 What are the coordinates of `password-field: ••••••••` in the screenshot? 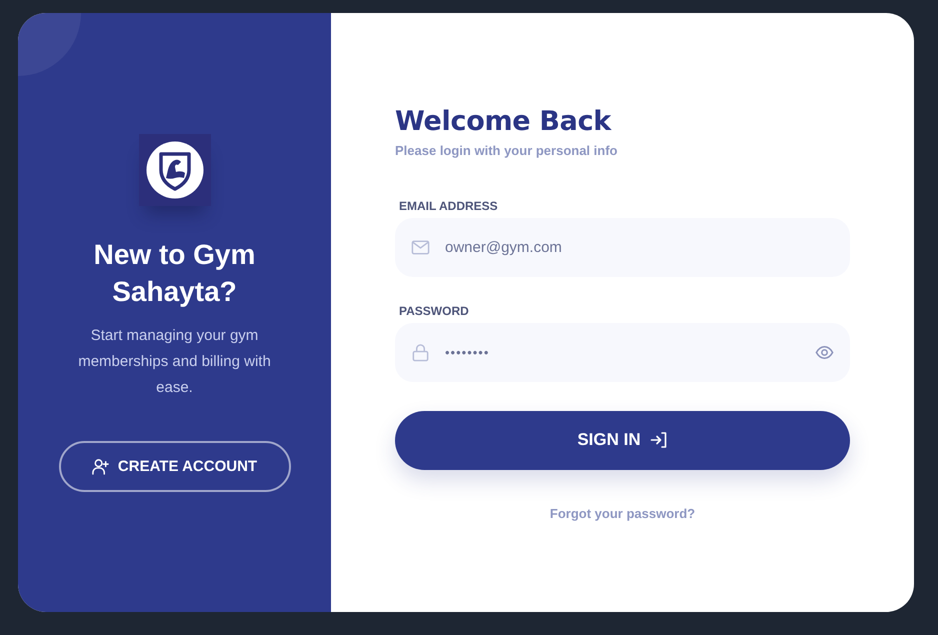 It's located at (622, 352).